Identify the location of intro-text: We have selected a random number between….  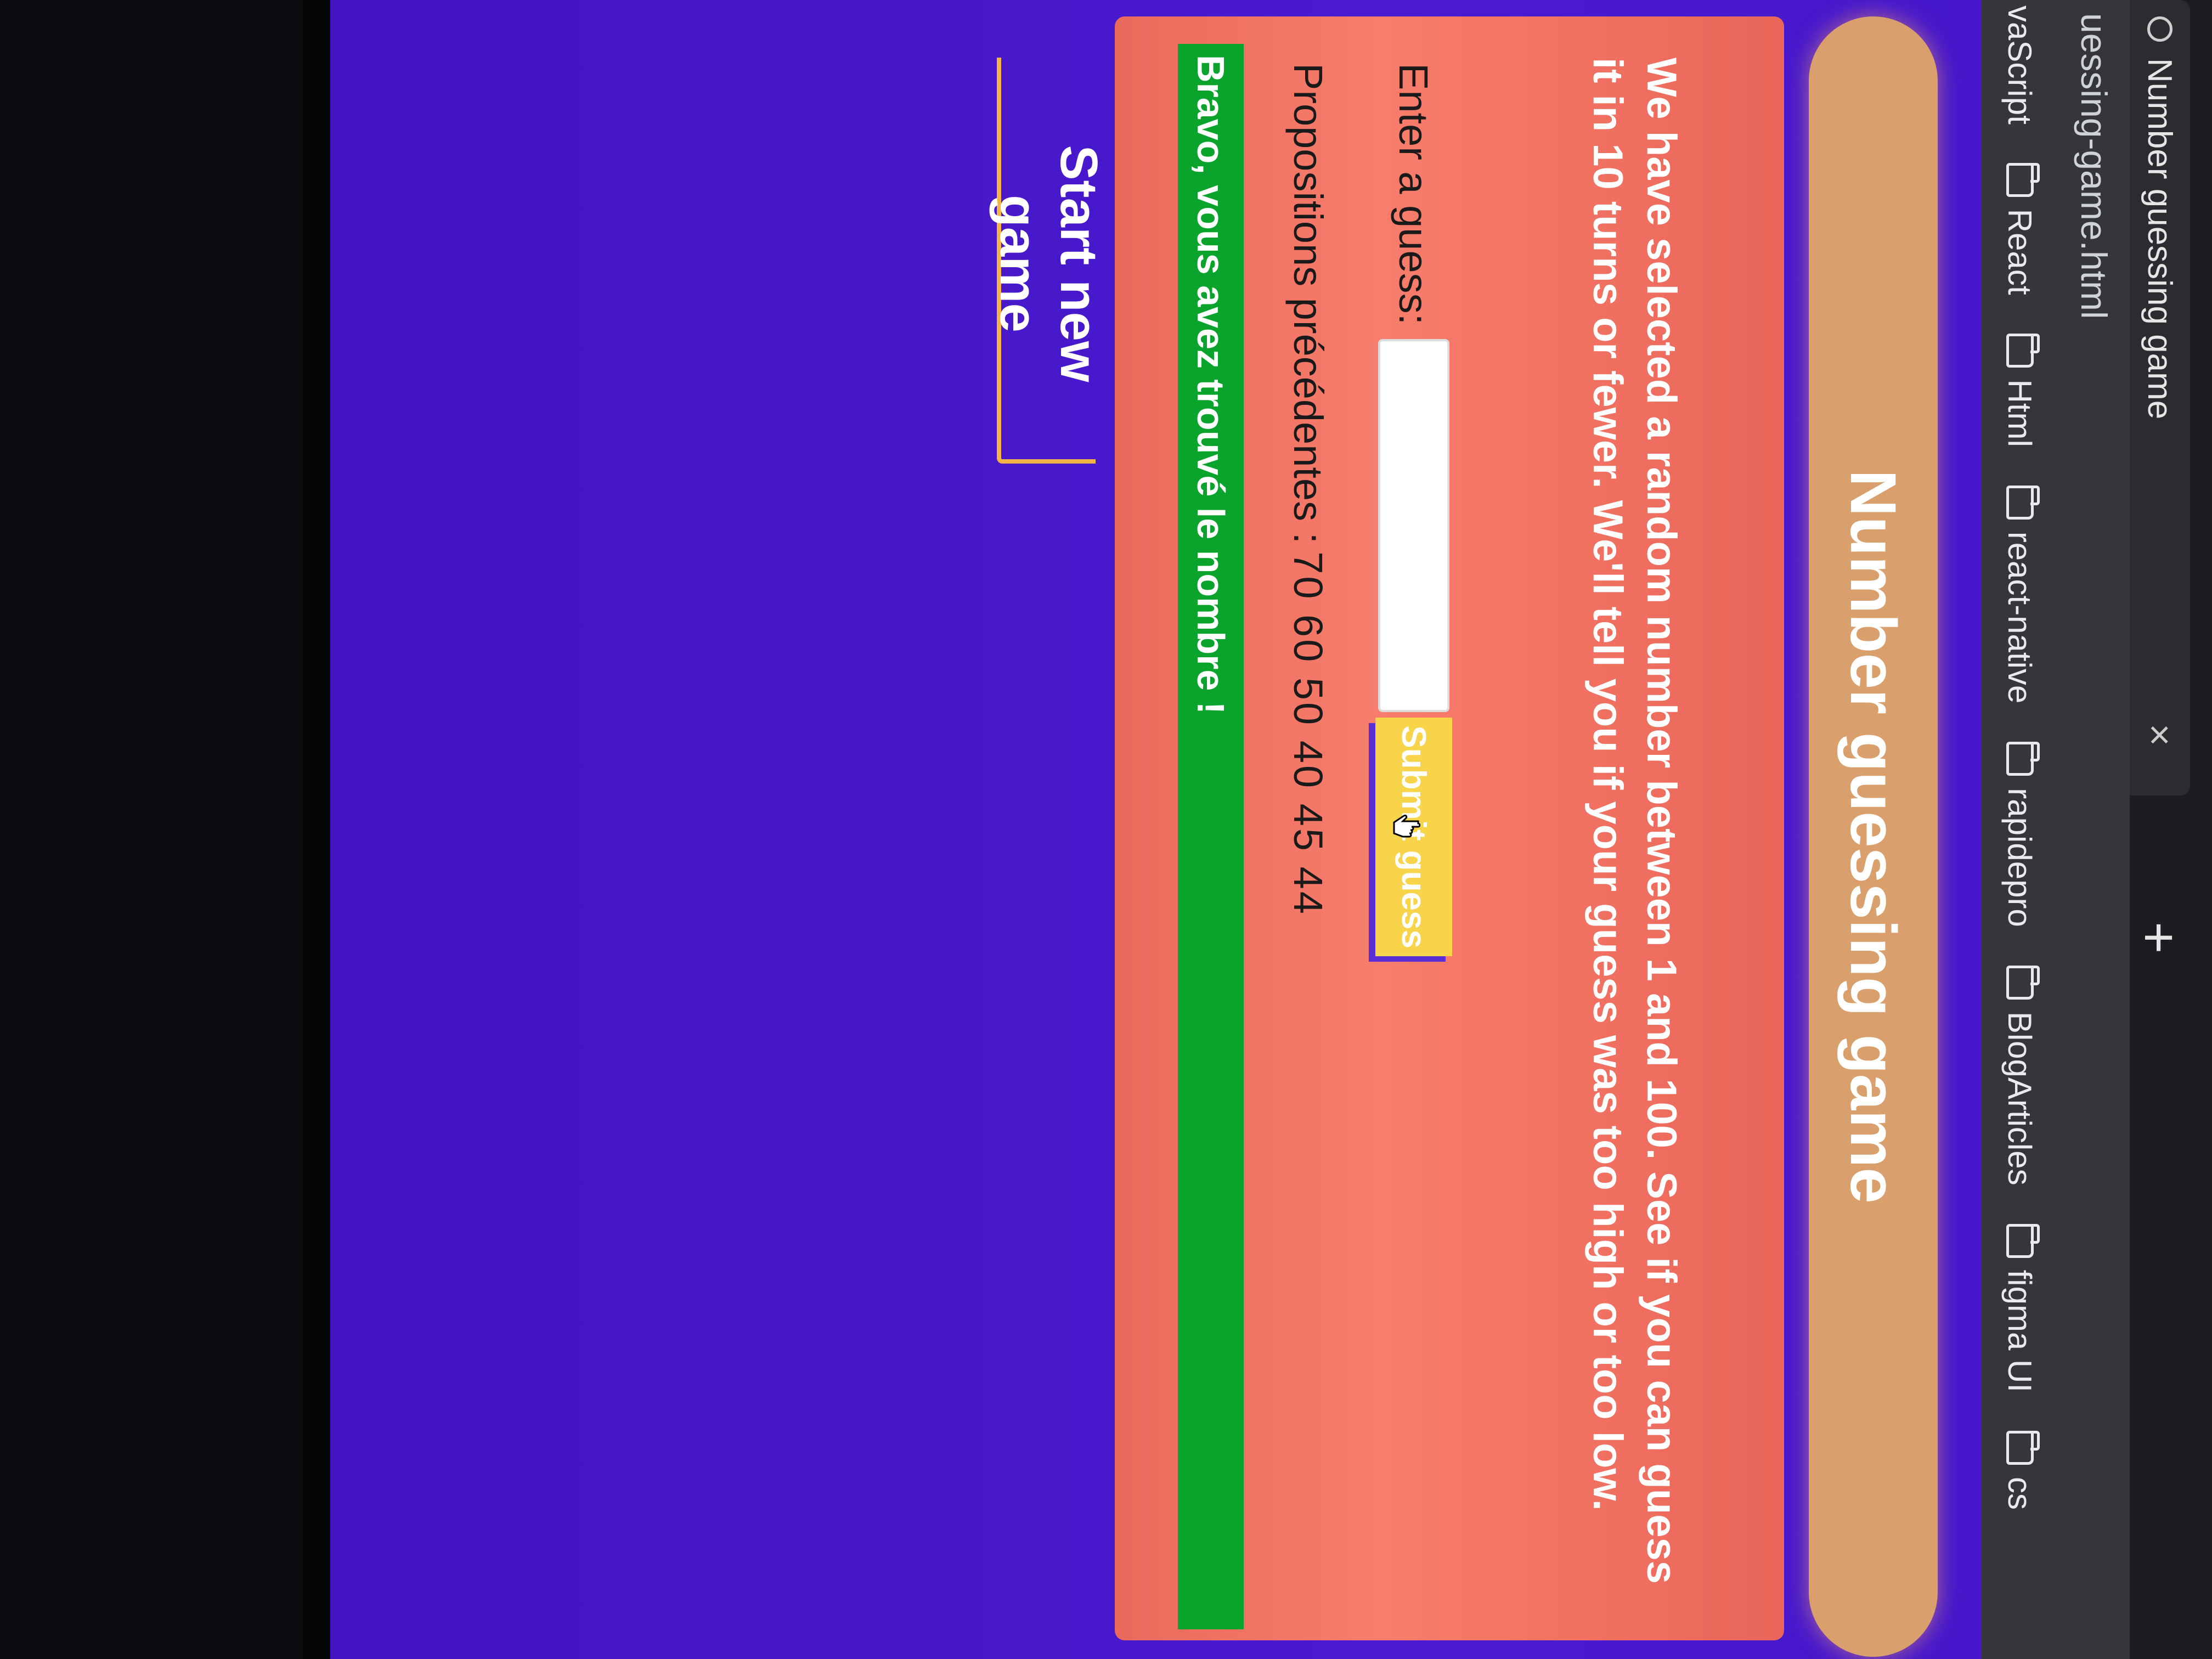
(1634, 821).